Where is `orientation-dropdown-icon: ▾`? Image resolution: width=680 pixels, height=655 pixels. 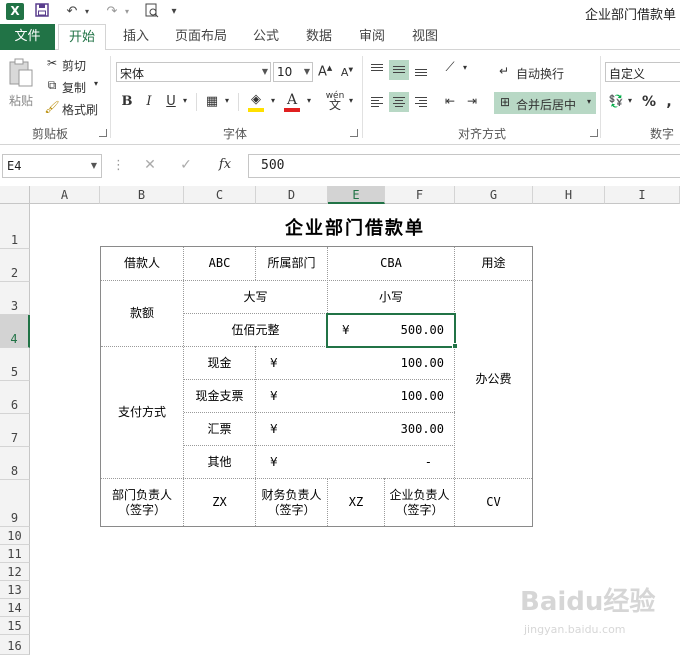
orientation-dropdown-icon: ▾ is located at coordinates (465, 67).